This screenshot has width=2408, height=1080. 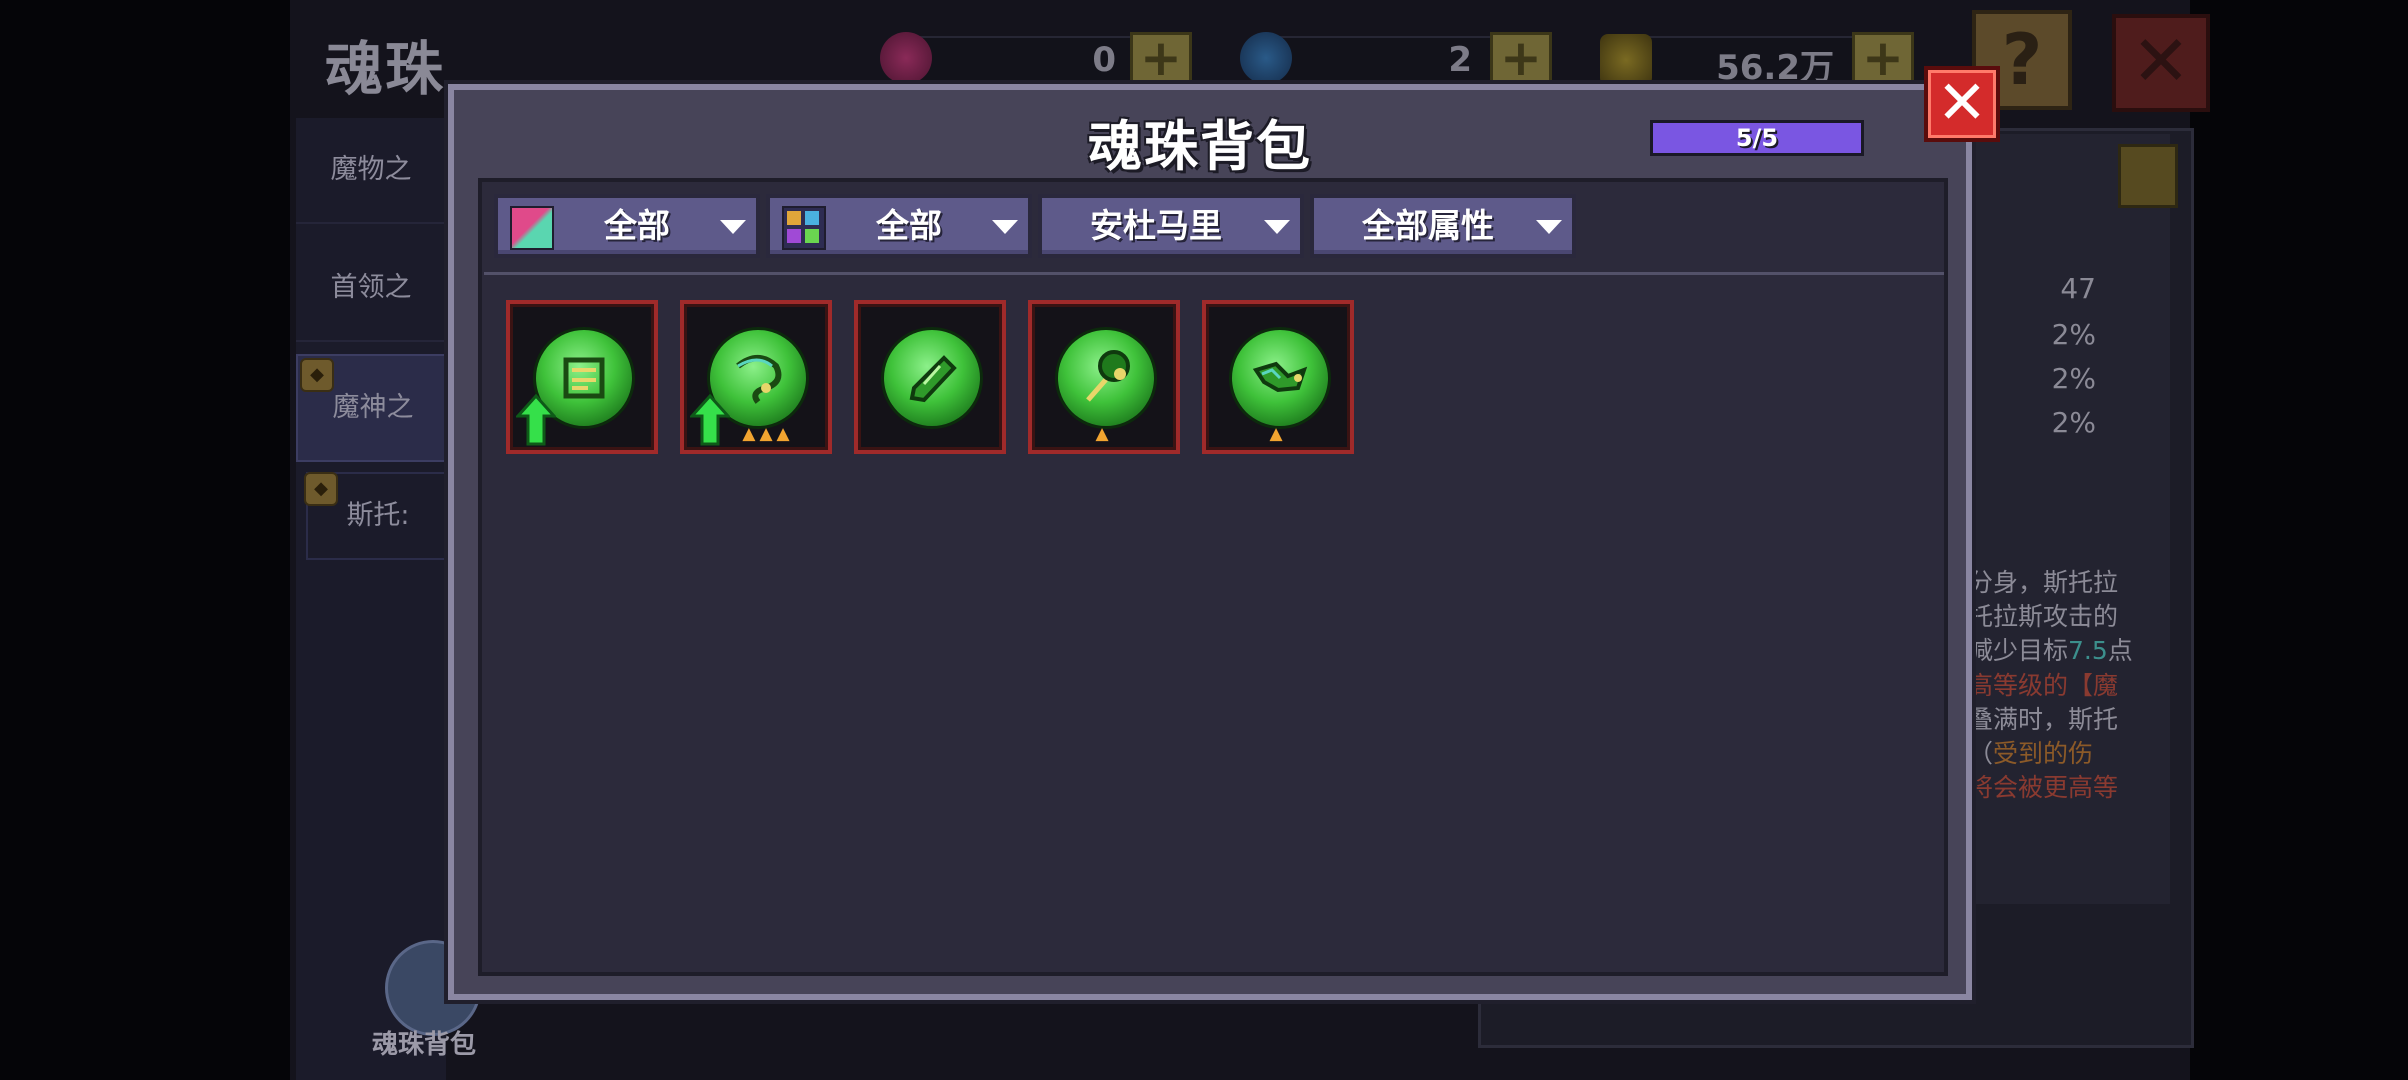 I want to click on stat-value: 47, so click(x=2078, y=288).